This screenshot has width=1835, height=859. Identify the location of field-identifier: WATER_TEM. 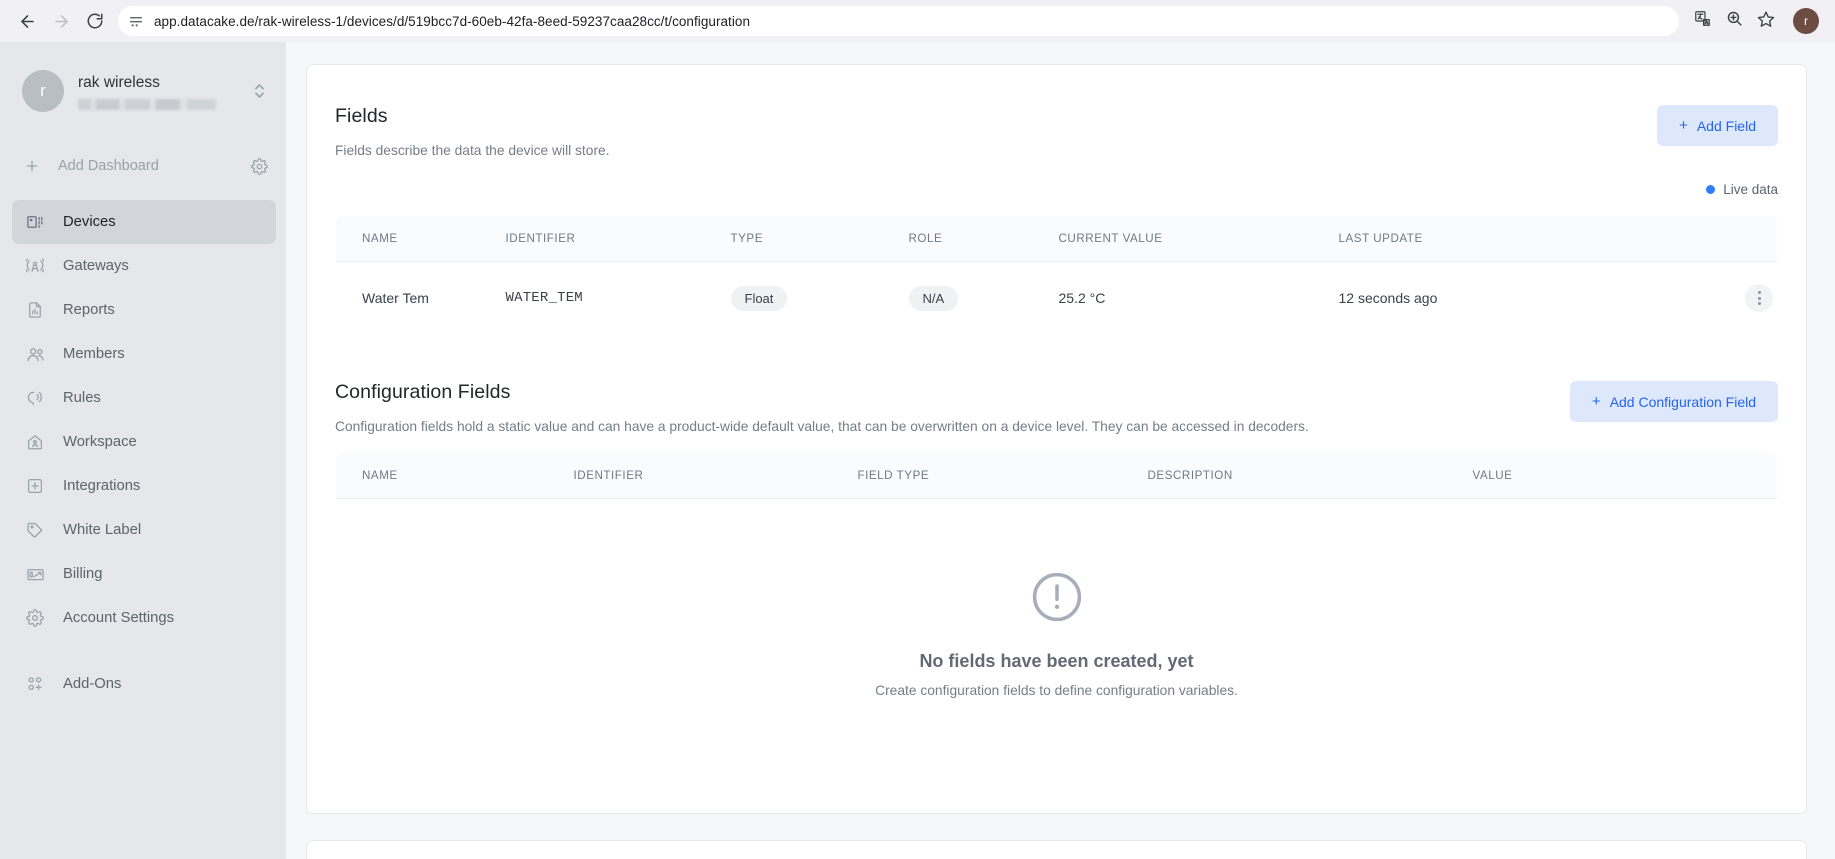
(618, 297).